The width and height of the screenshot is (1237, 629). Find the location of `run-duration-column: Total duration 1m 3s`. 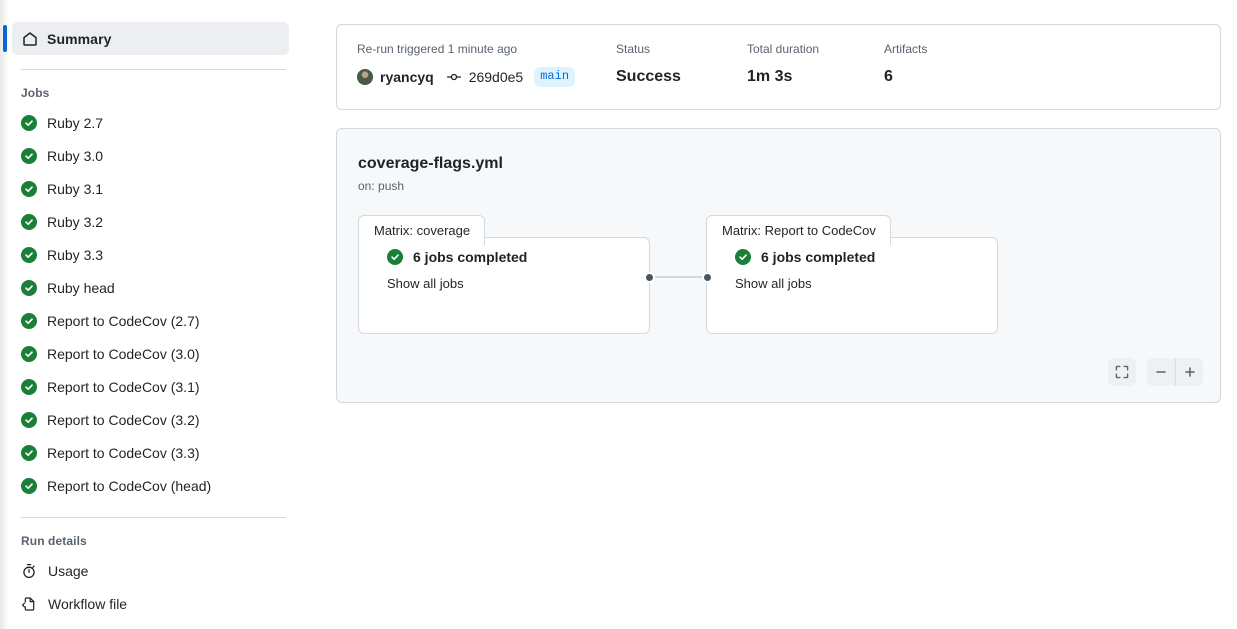

run-duration-column: Total duration 1m 3s is located at coordinates (815, 64).